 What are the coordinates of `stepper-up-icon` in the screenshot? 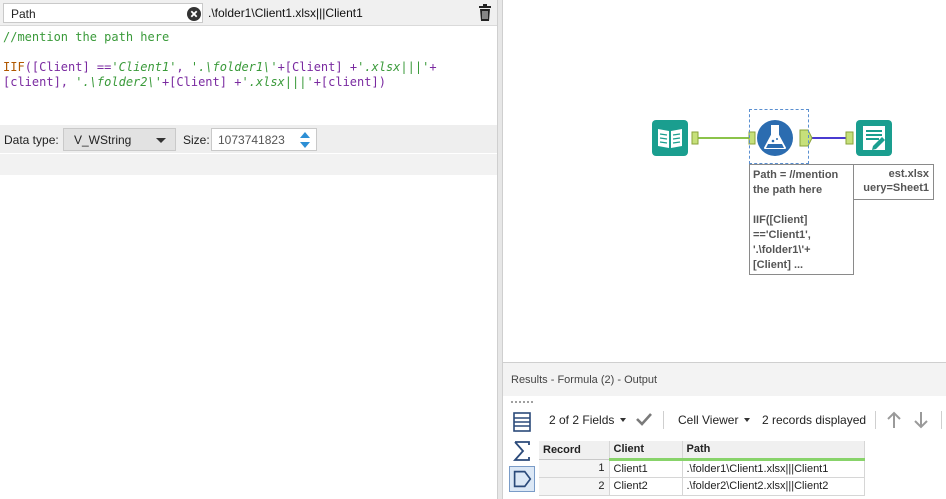 It's located at (305, 135).